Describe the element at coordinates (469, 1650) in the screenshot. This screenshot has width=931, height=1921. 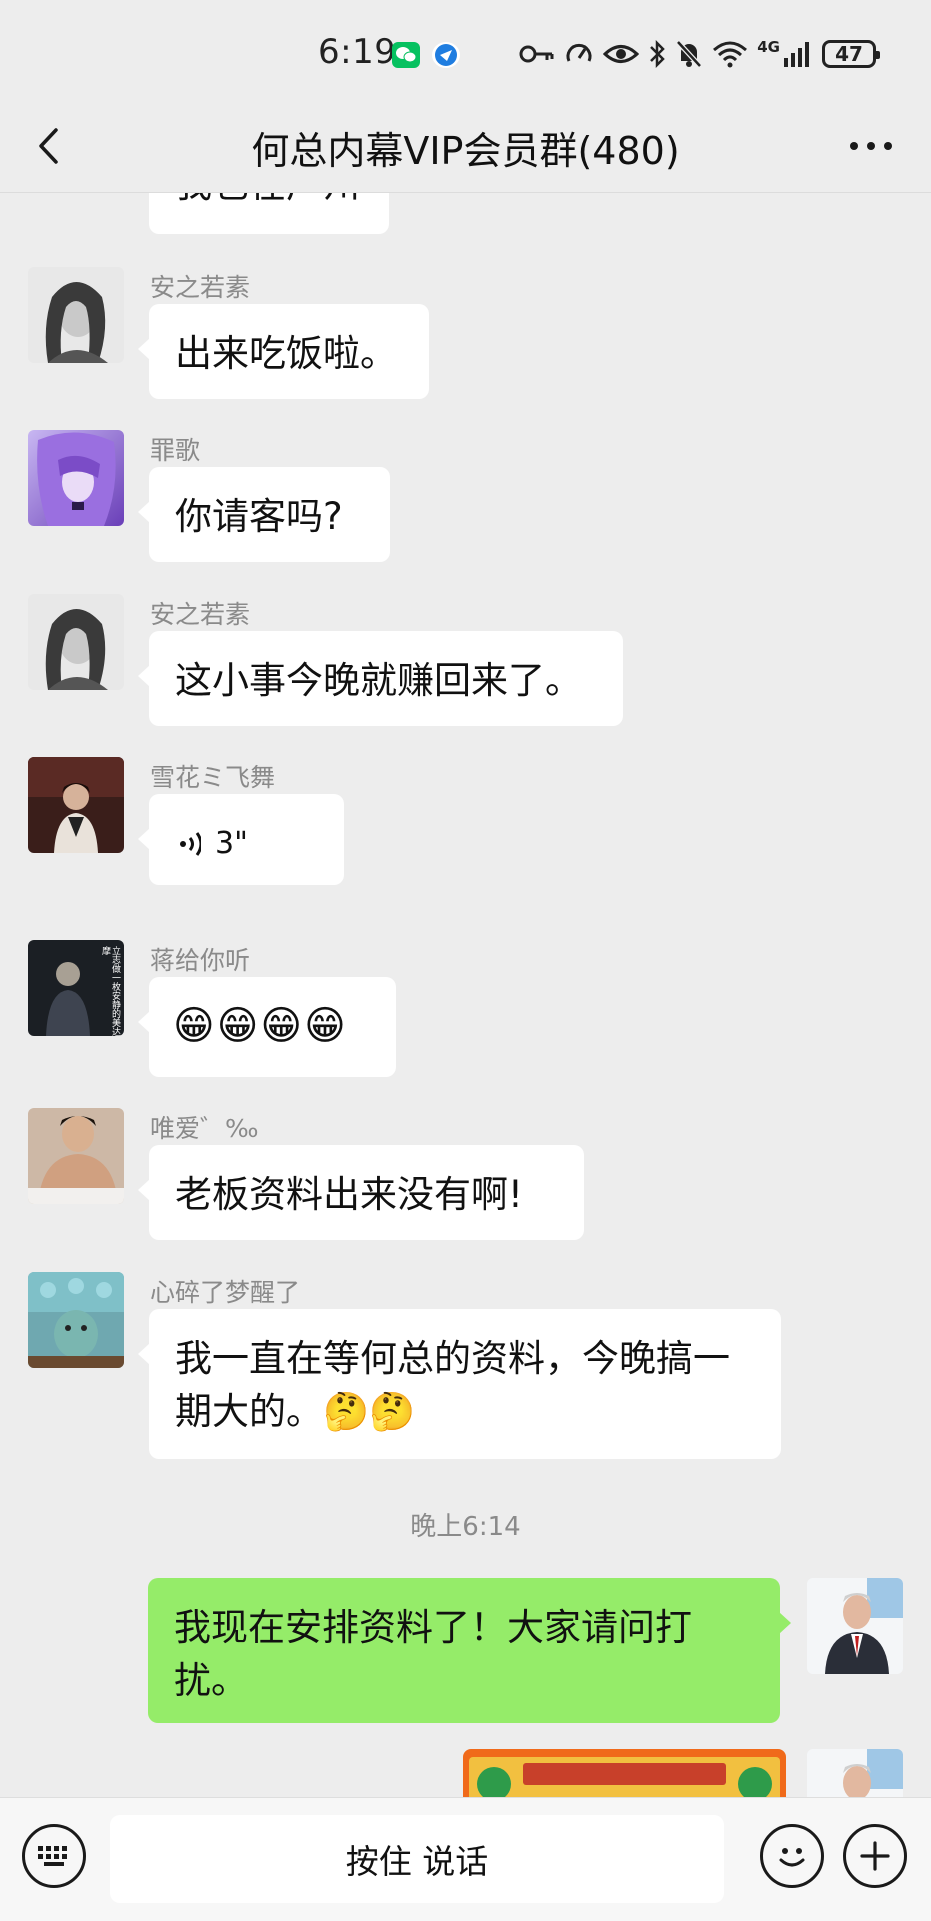
I see `message-bubble: 我现在安排资料了！大家请问打扰。` at that location.